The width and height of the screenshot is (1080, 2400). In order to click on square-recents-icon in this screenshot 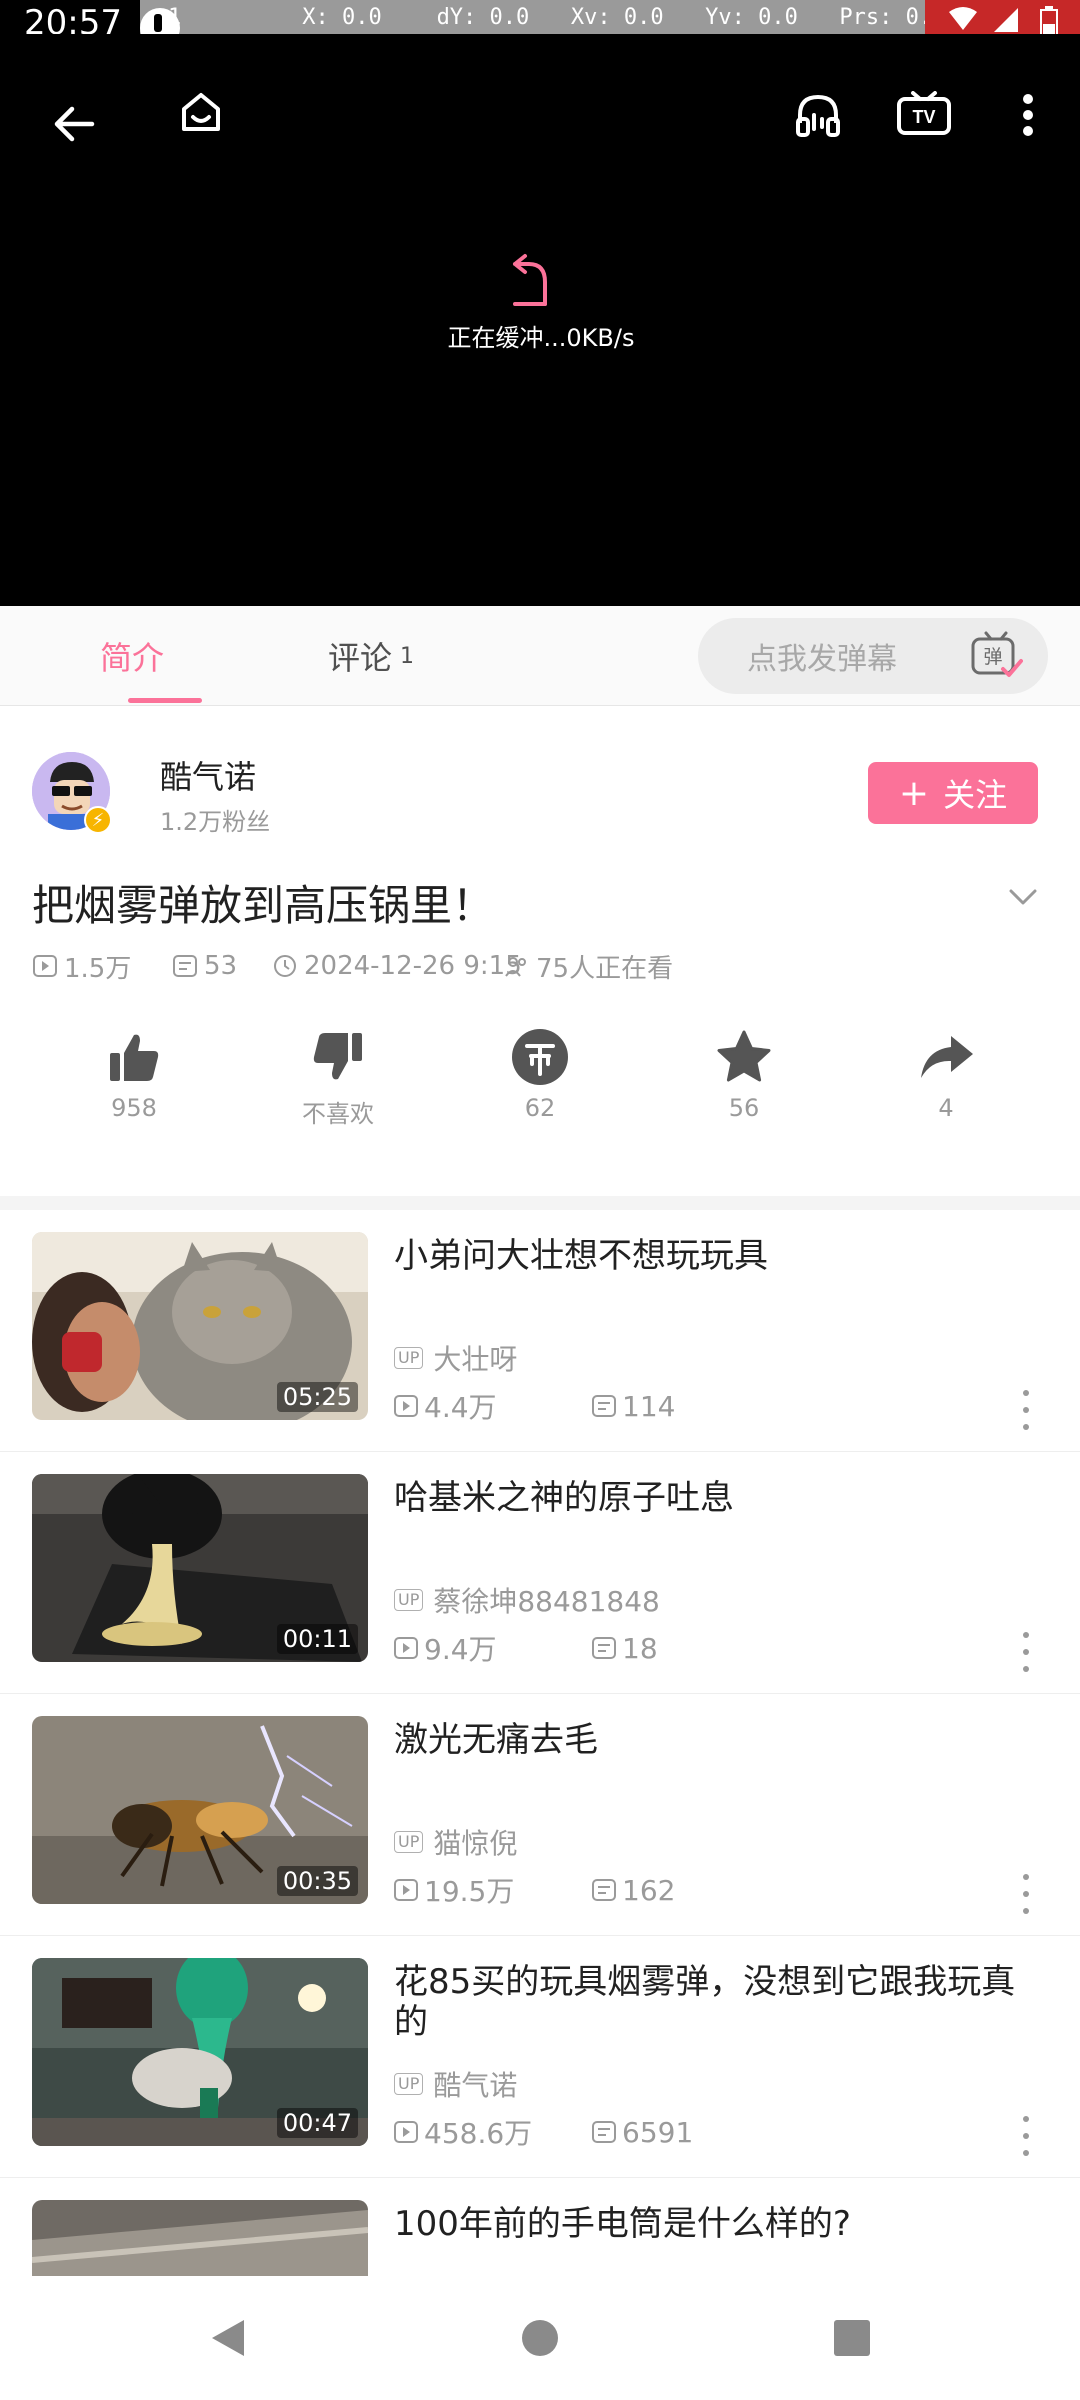, I will do `click(852, 2338)`.